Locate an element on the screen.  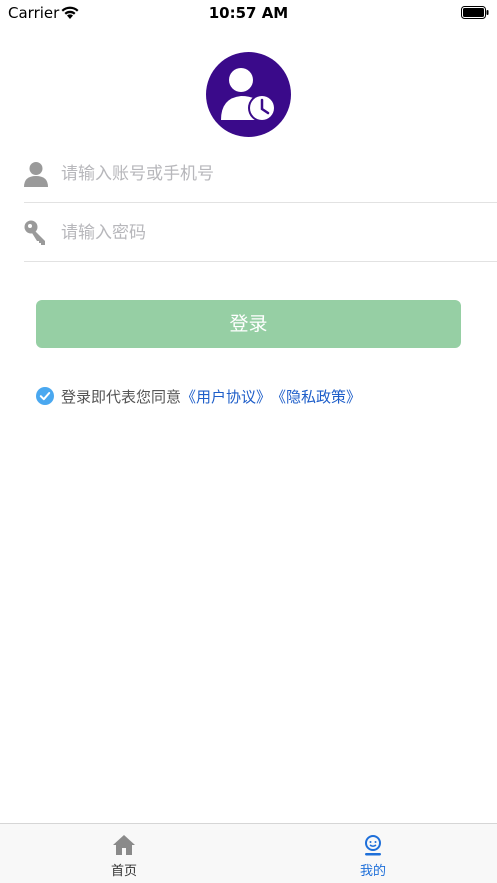
home-icon is located at coordinates (124, 845).